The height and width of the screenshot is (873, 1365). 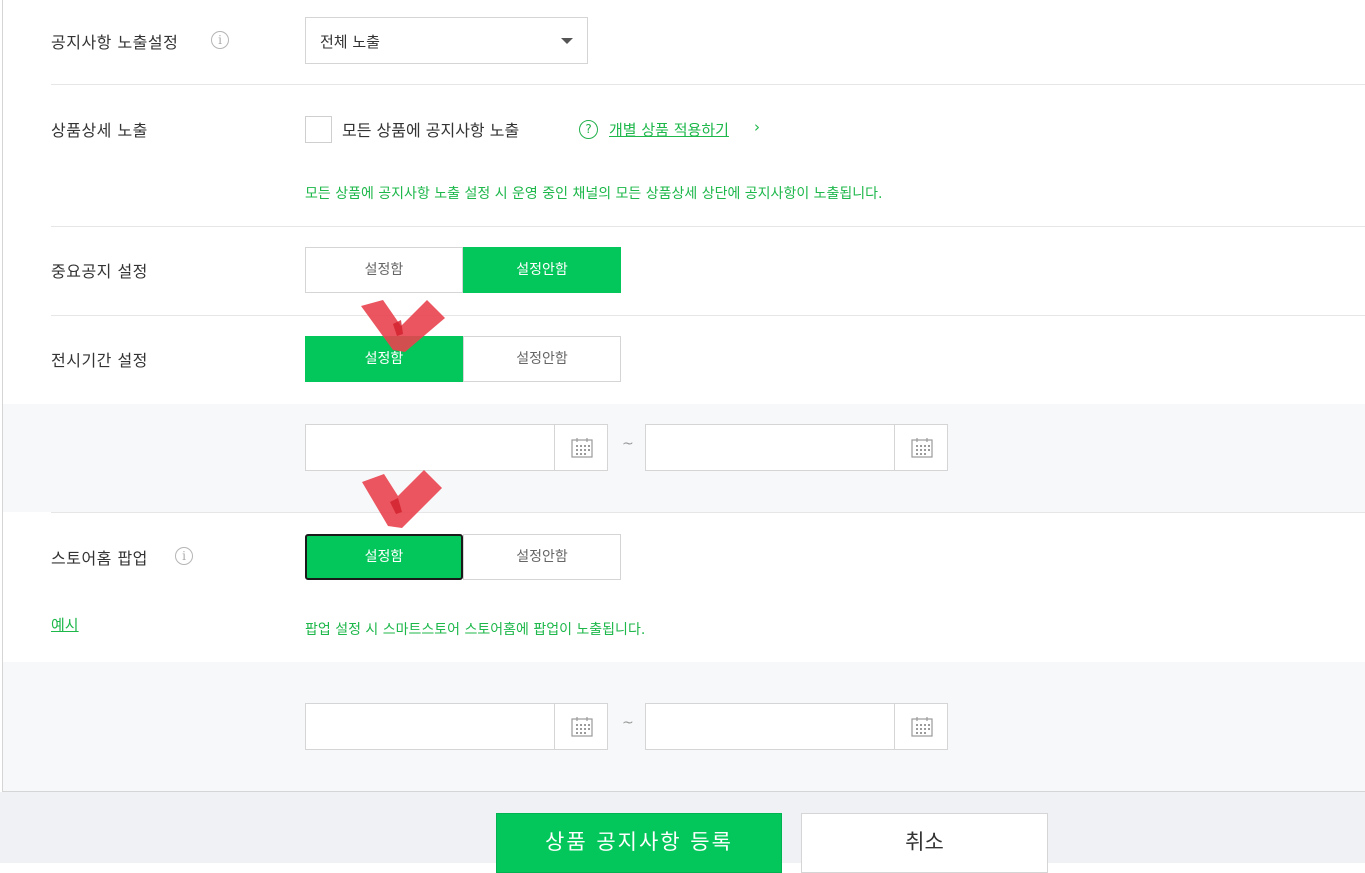 What do you see at coordinates (669, 129) in the screenshot?
I see `individual-apply-link: 개별 상품 적용하기` at bounding box center [669, 129].